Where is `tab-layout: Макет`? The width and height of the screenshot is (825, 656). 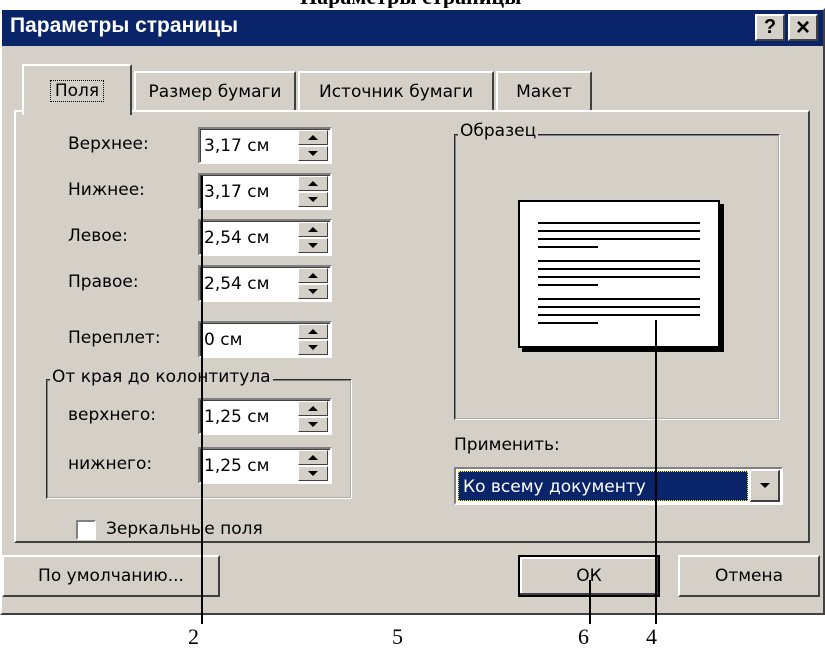 tab-layout: Макет is located at coordinates (544, 91).